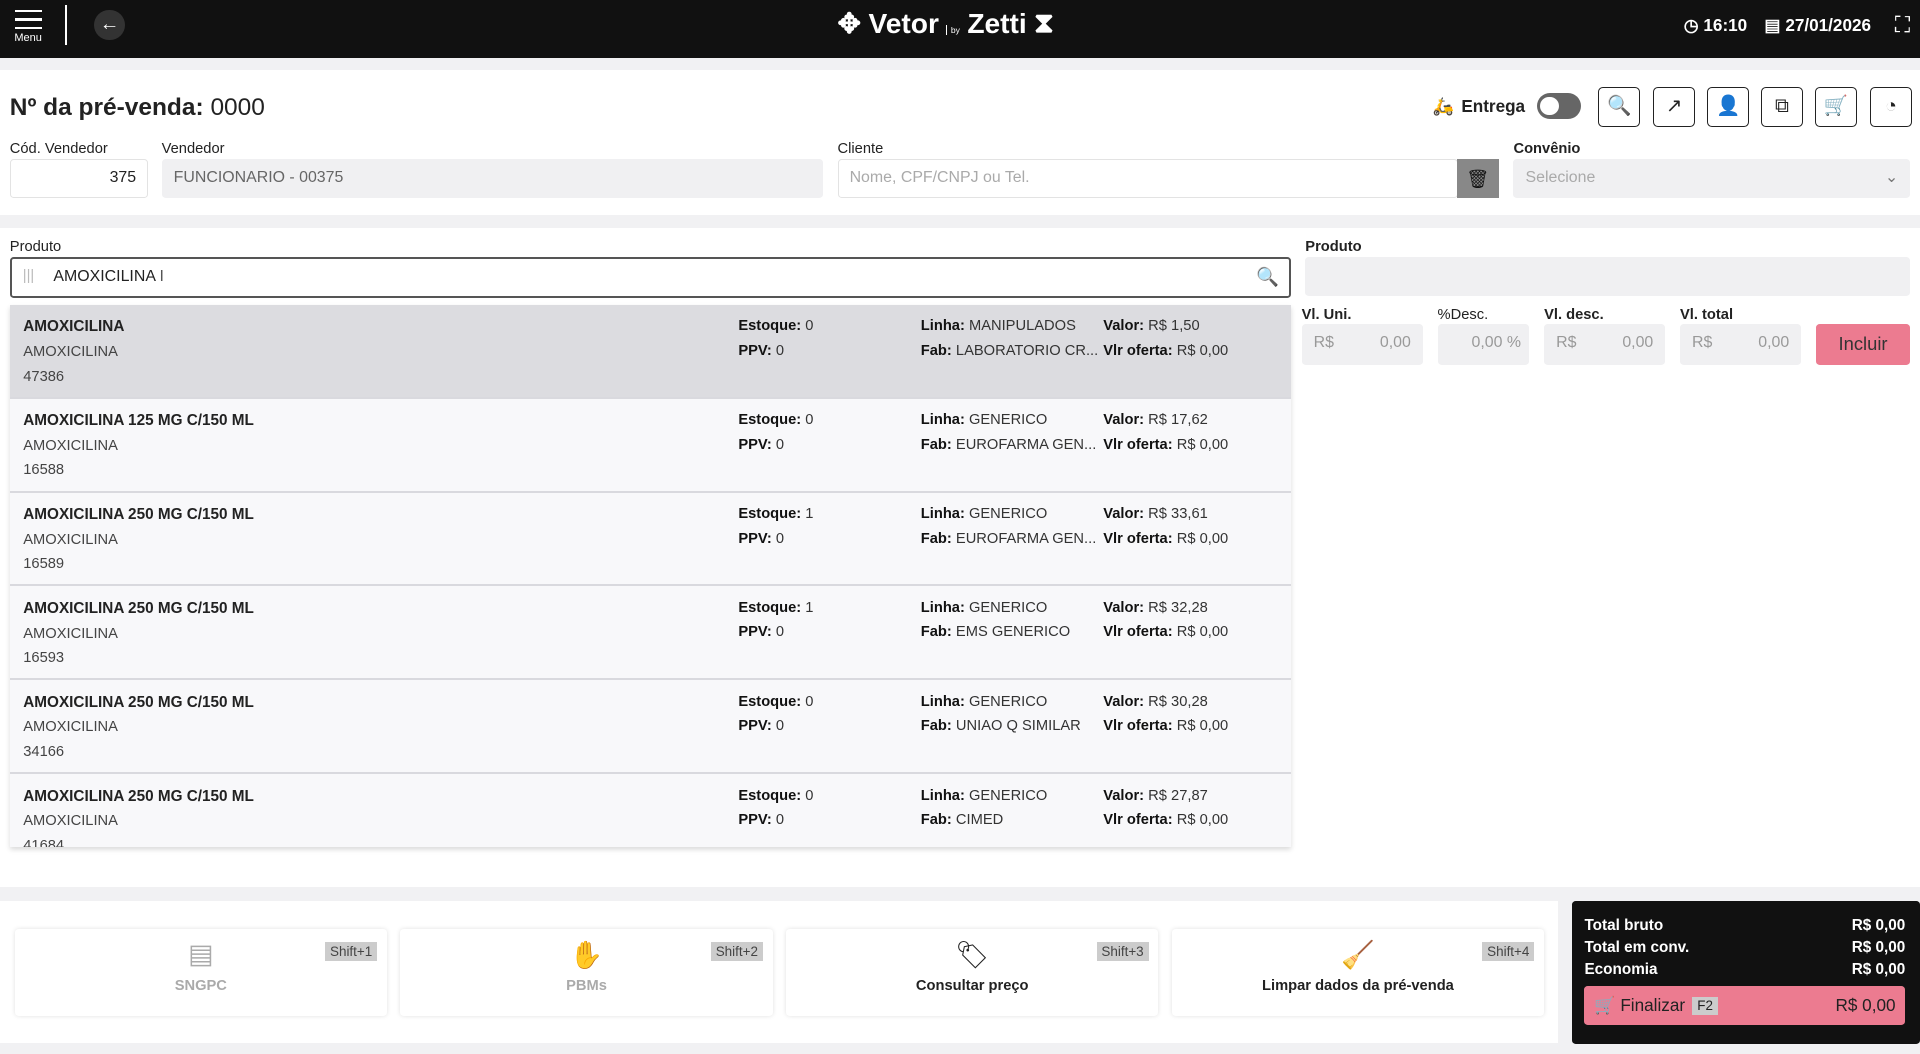  Describe the element at coordinates (1782, 106) in the screenshot. I see `copy-button: ⧉` at that location.